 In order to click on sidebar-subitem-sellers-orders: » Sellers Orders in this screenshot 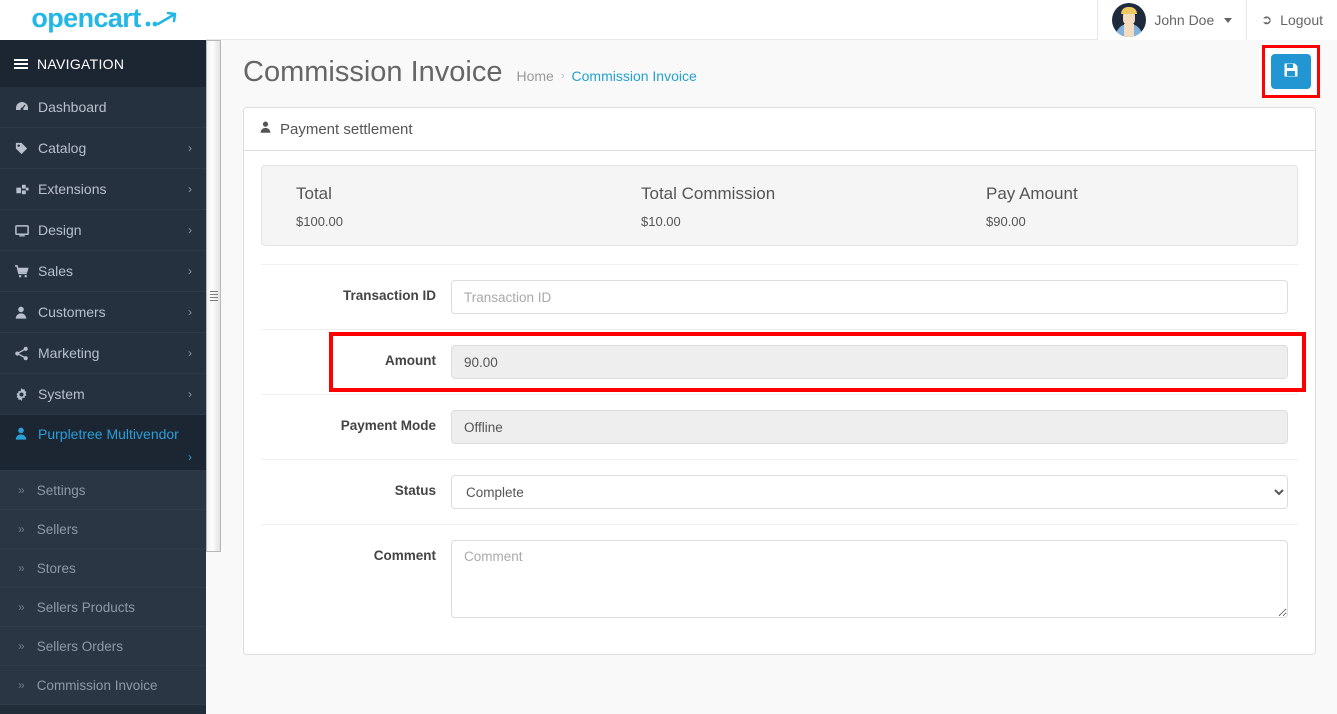, I will do `click(103, 646)`.